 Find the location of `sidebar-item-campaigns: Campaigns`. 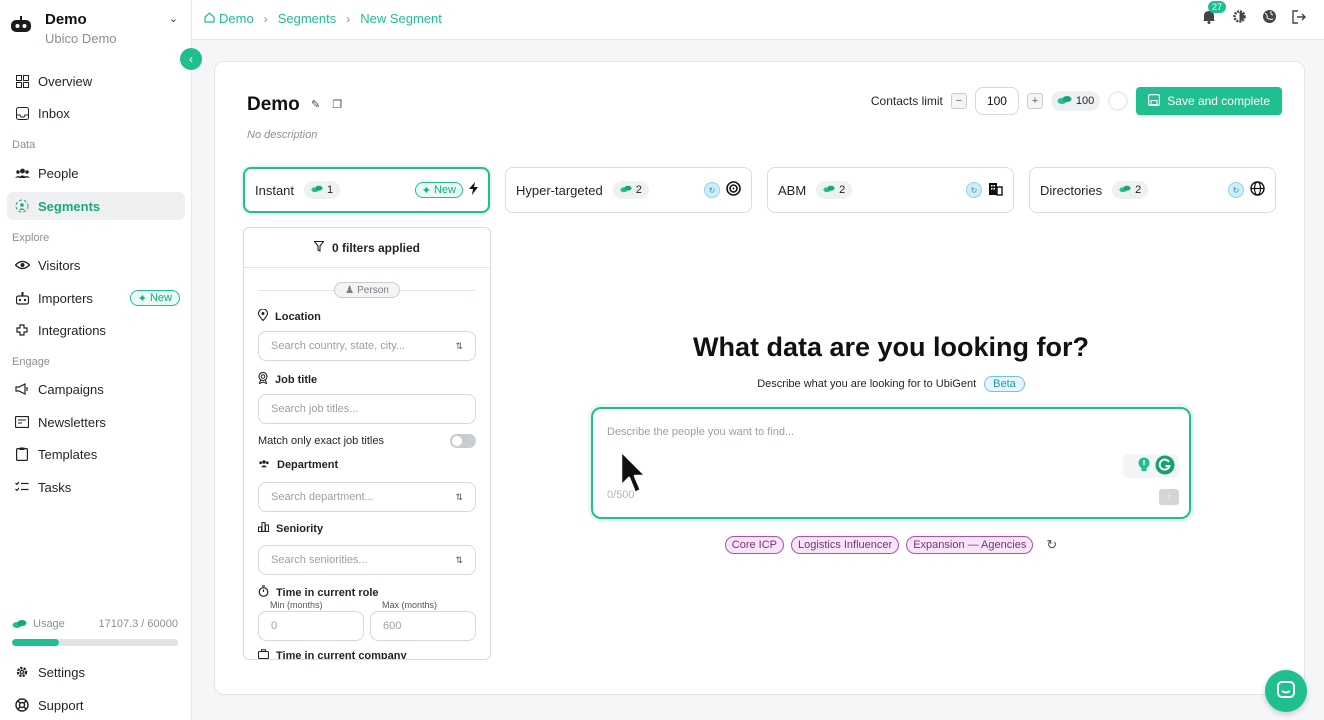

sidebar-item-campaigns: Campaigns is located at coordinates (96, 389).